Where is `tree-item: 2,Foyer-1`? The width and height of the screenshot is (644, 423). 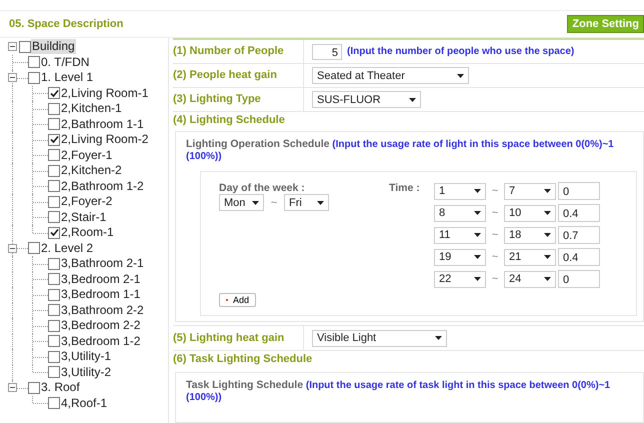
tree-item: 2,Foyer-1 is located at coordinates (87, 155).